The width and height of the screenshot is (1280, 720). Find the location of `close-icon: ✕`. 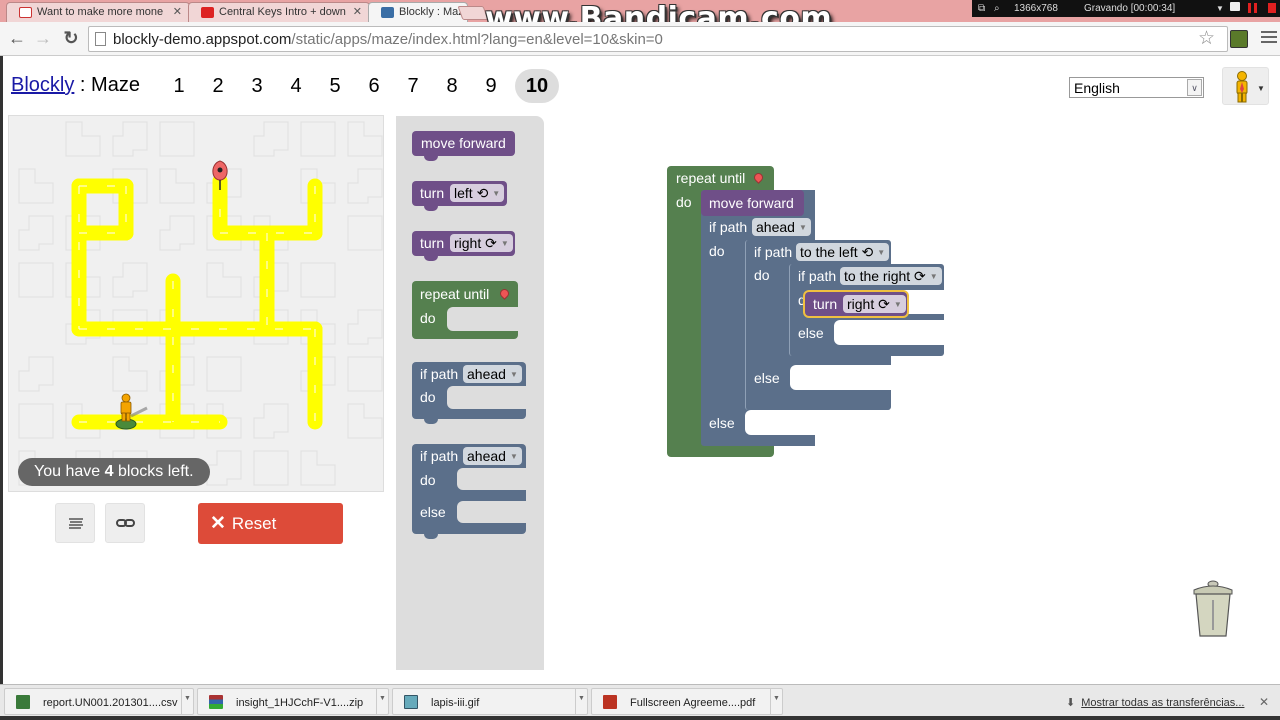

close-icon: ✕ is located at coordinates (1264, 702).